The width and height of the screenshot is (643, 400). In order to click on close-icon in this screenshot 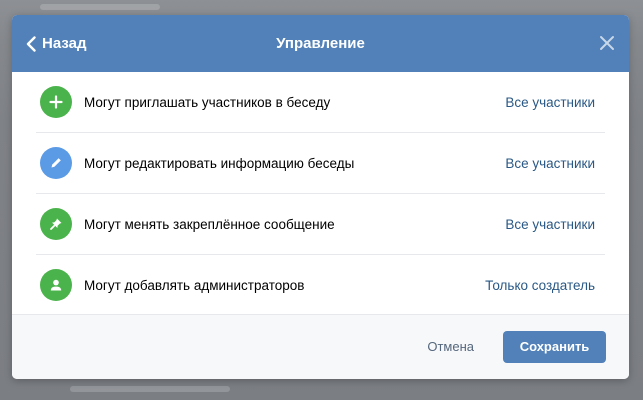, I will do `click(607, 46)`.